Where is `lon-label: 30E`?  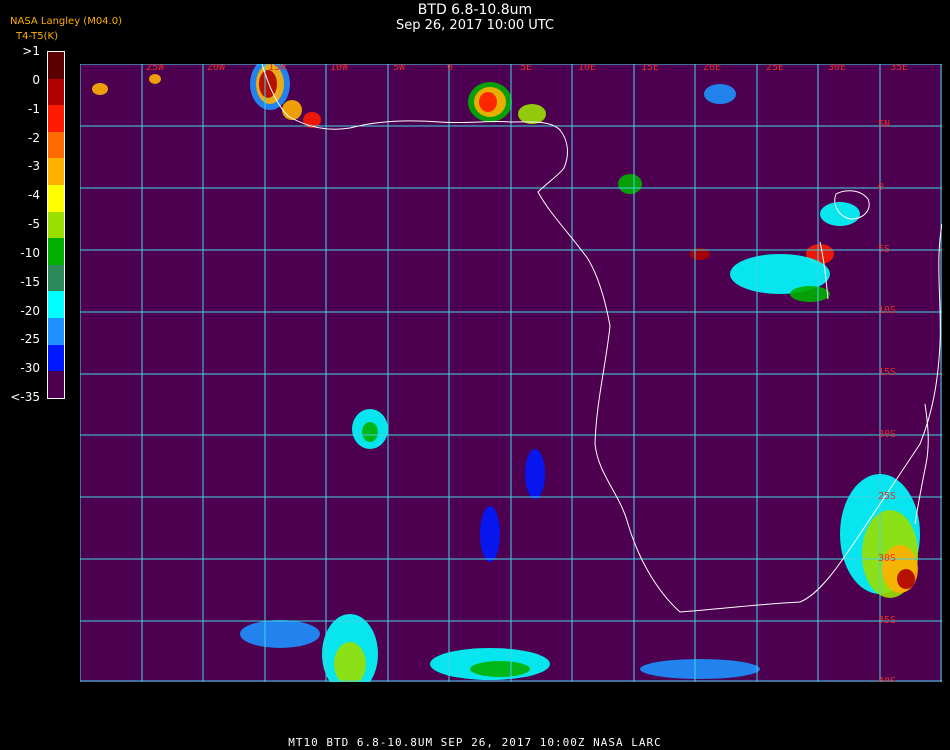
lon-label: 30E is located at coordinates (837, 68).